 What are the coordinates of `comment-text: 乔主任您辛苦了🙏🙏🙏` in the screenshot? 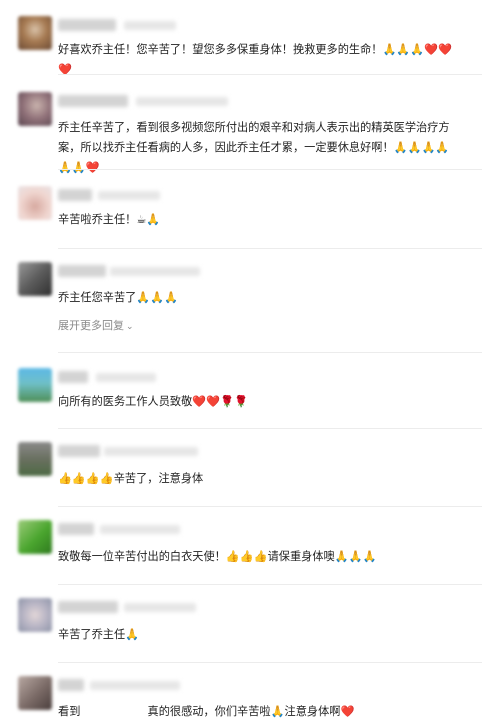 It's located at (118, 297).